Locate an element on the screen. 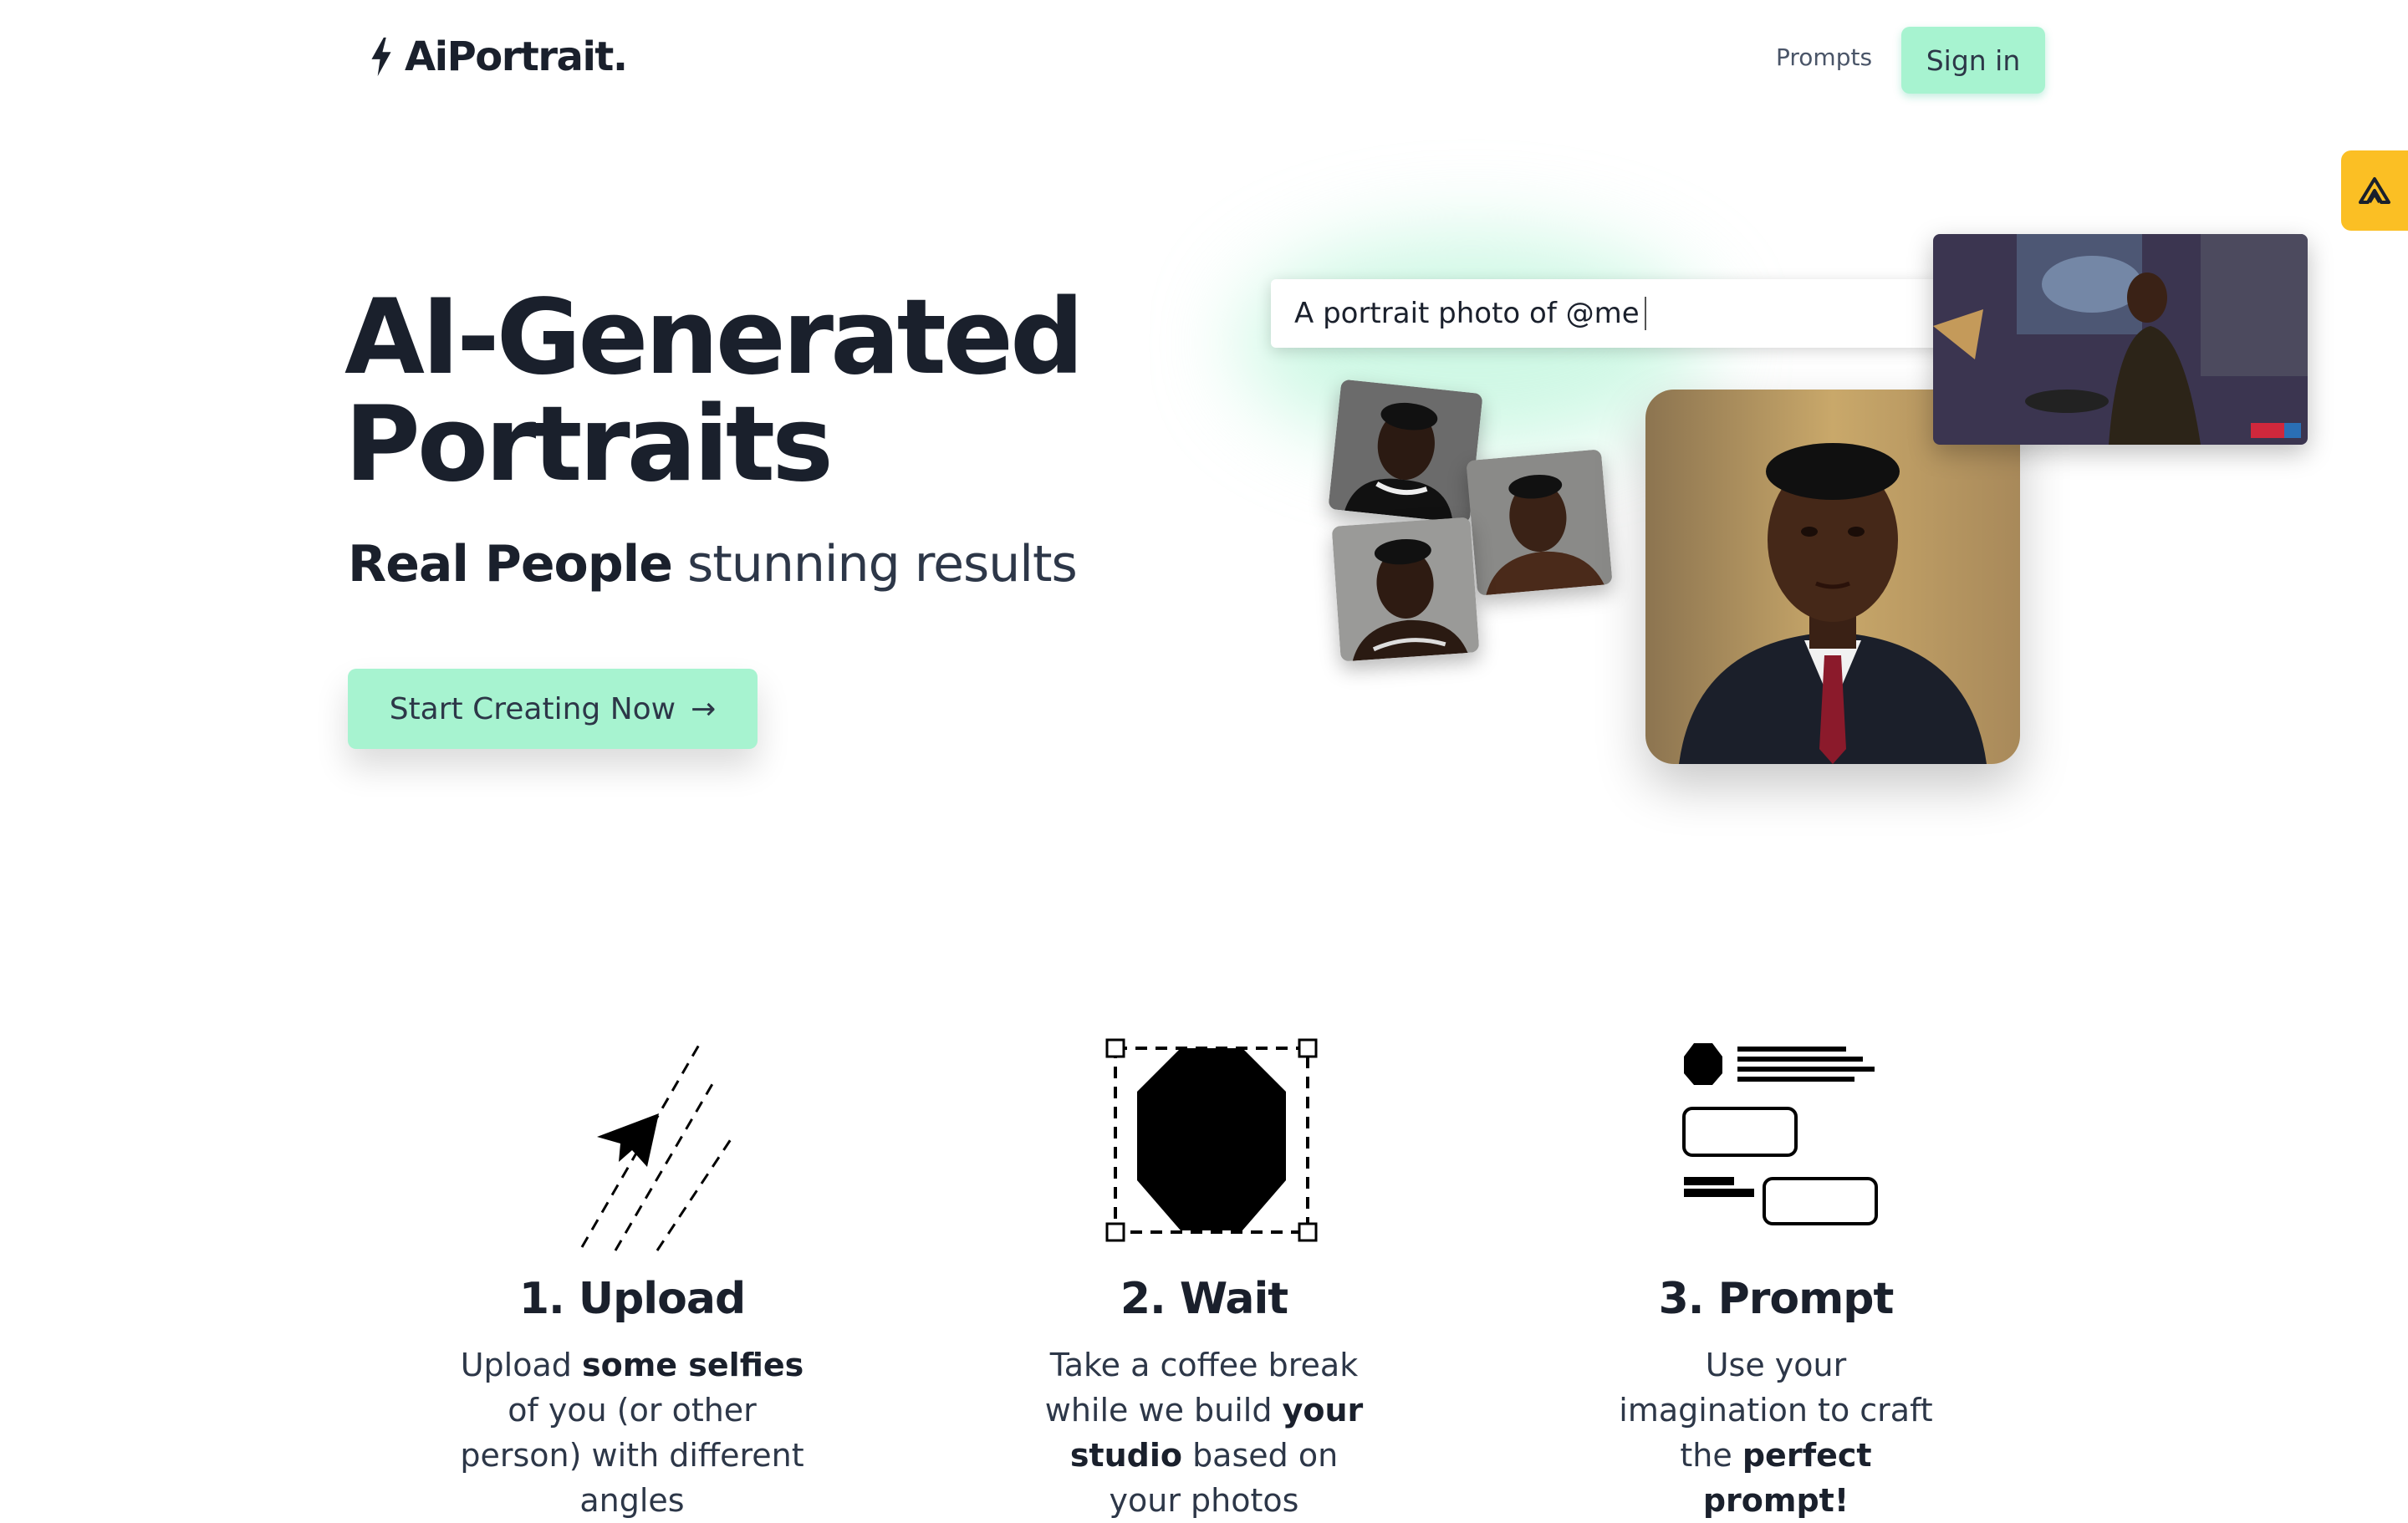  hero-title-line1: AI-Generated is located at coordinates (714, 338).